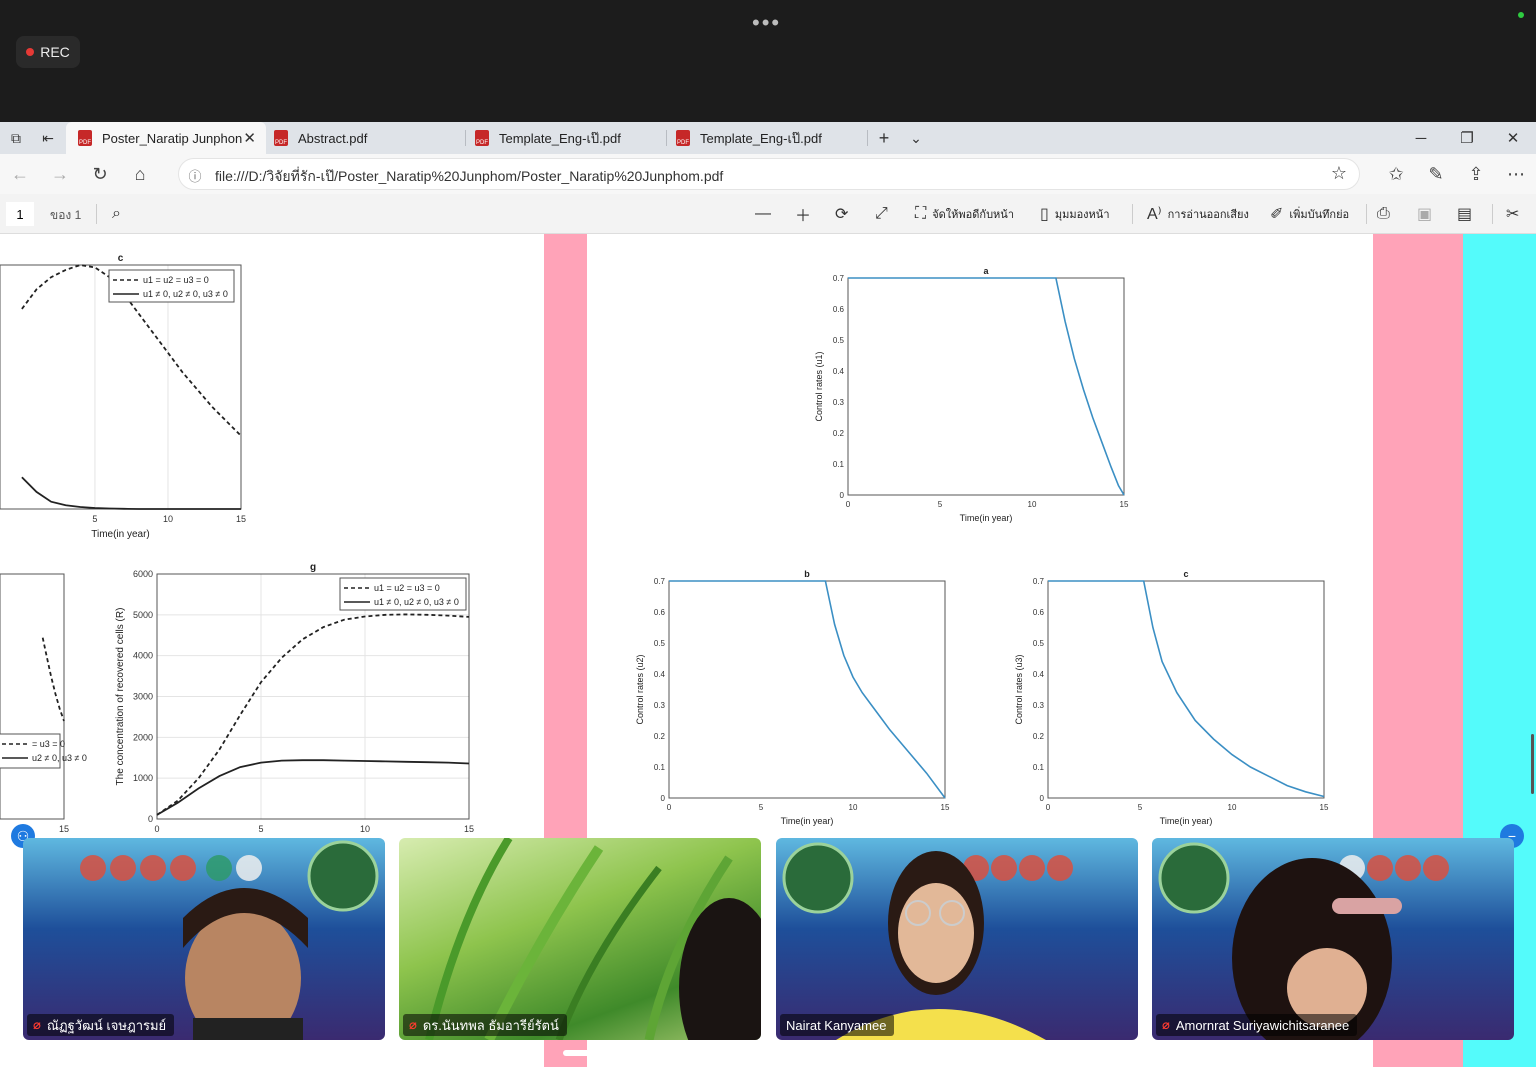 This screenshot has height=1067, width=1536. Describe the element at coordinates (166, 138) in the screenshot. I see `tab-poster: PDF Poster_Naratip Junphon ✕` at that location.